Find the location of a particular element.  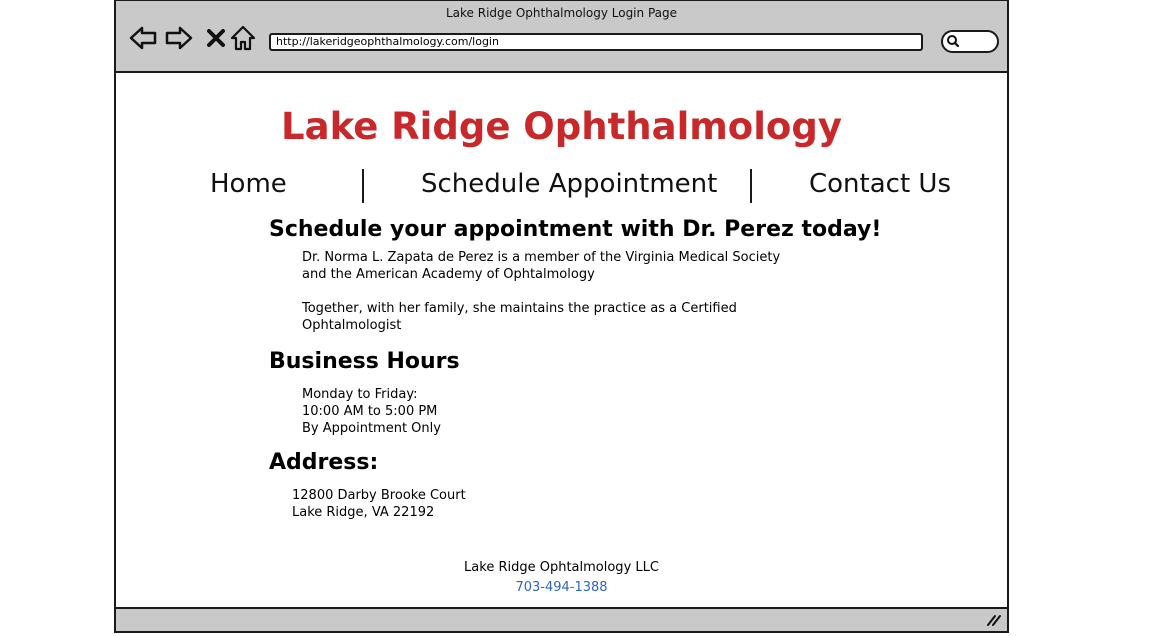

window-title: Lake Ridge Ophthalmology Login Page is located at coordinates (561, 13).